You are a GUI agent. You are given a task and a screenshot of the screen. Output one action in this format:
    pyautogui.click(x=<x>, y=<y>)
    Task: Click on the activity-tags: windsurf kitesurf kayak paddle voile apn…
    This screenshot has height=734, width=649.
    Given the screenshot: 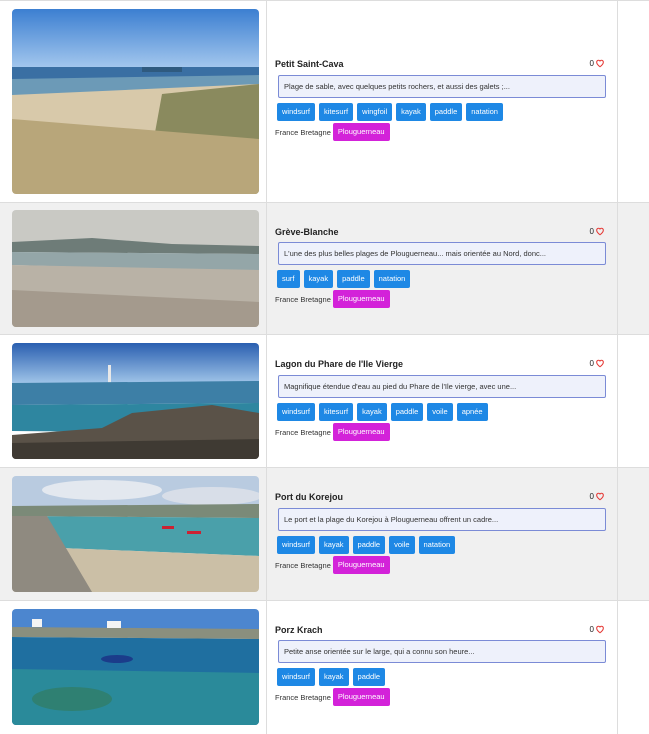 What is the action you would take?
    pyautogui.click(x=382, y=412)
    